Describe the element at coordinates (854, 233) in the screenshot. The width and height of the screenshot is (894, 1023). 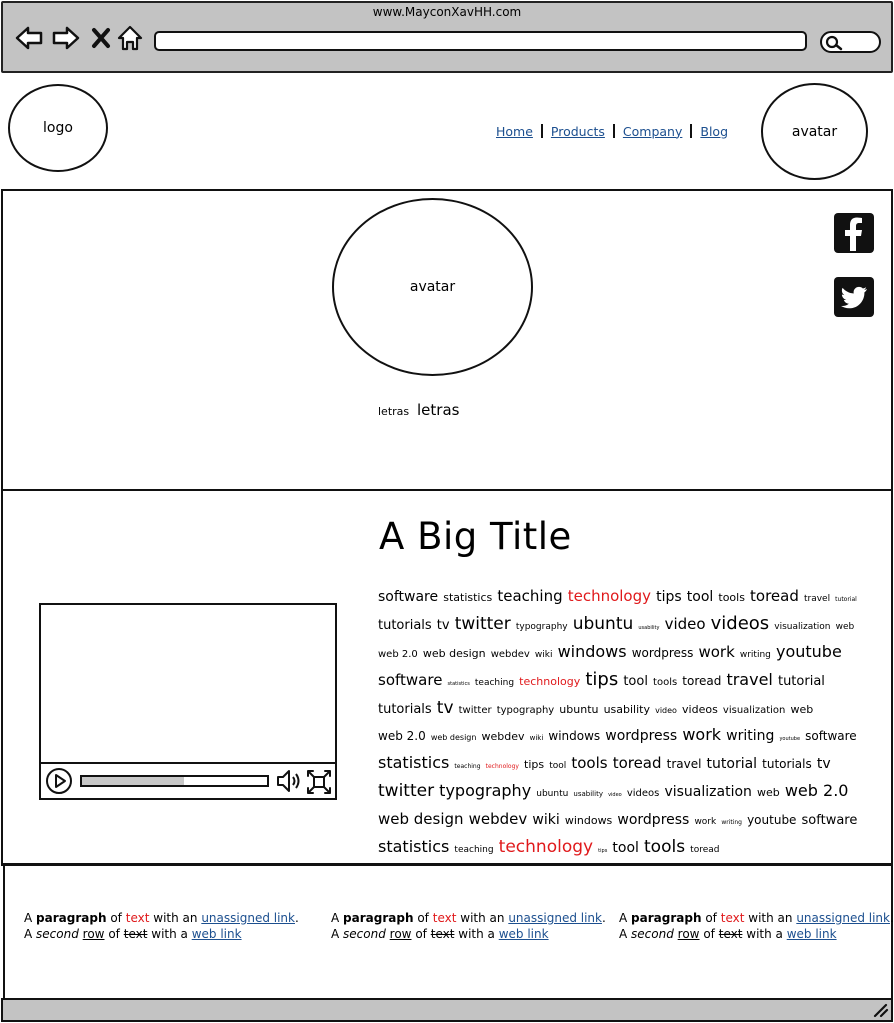
I see `facebook-icon` at that location.